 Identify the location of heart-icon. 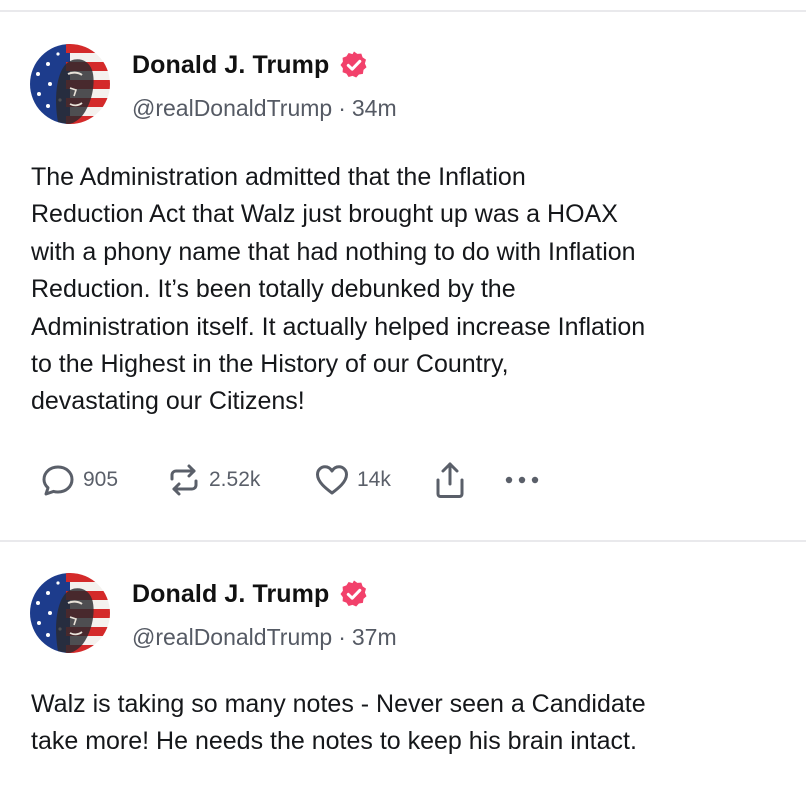
(332, 480).